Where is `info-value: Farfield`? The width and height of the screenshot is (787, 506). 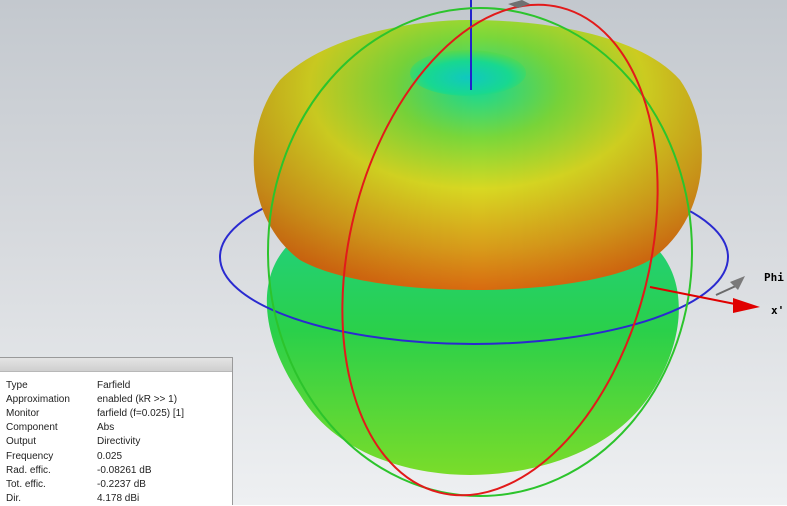 info-value: Farfield is located at coordinates (114, 385).